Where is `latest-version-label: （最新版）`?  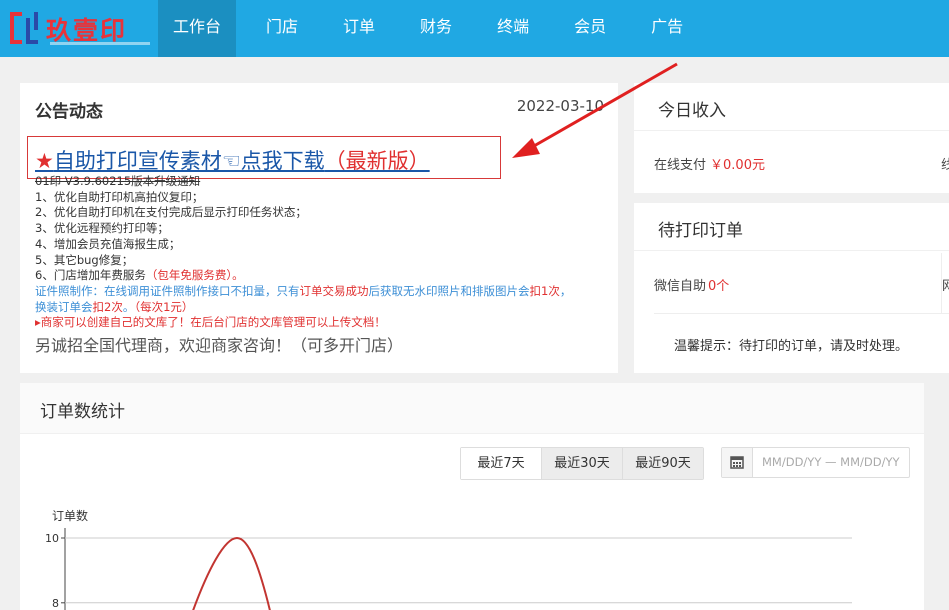 latest-version-label: （最新版） is located at coordinates (377, 161).